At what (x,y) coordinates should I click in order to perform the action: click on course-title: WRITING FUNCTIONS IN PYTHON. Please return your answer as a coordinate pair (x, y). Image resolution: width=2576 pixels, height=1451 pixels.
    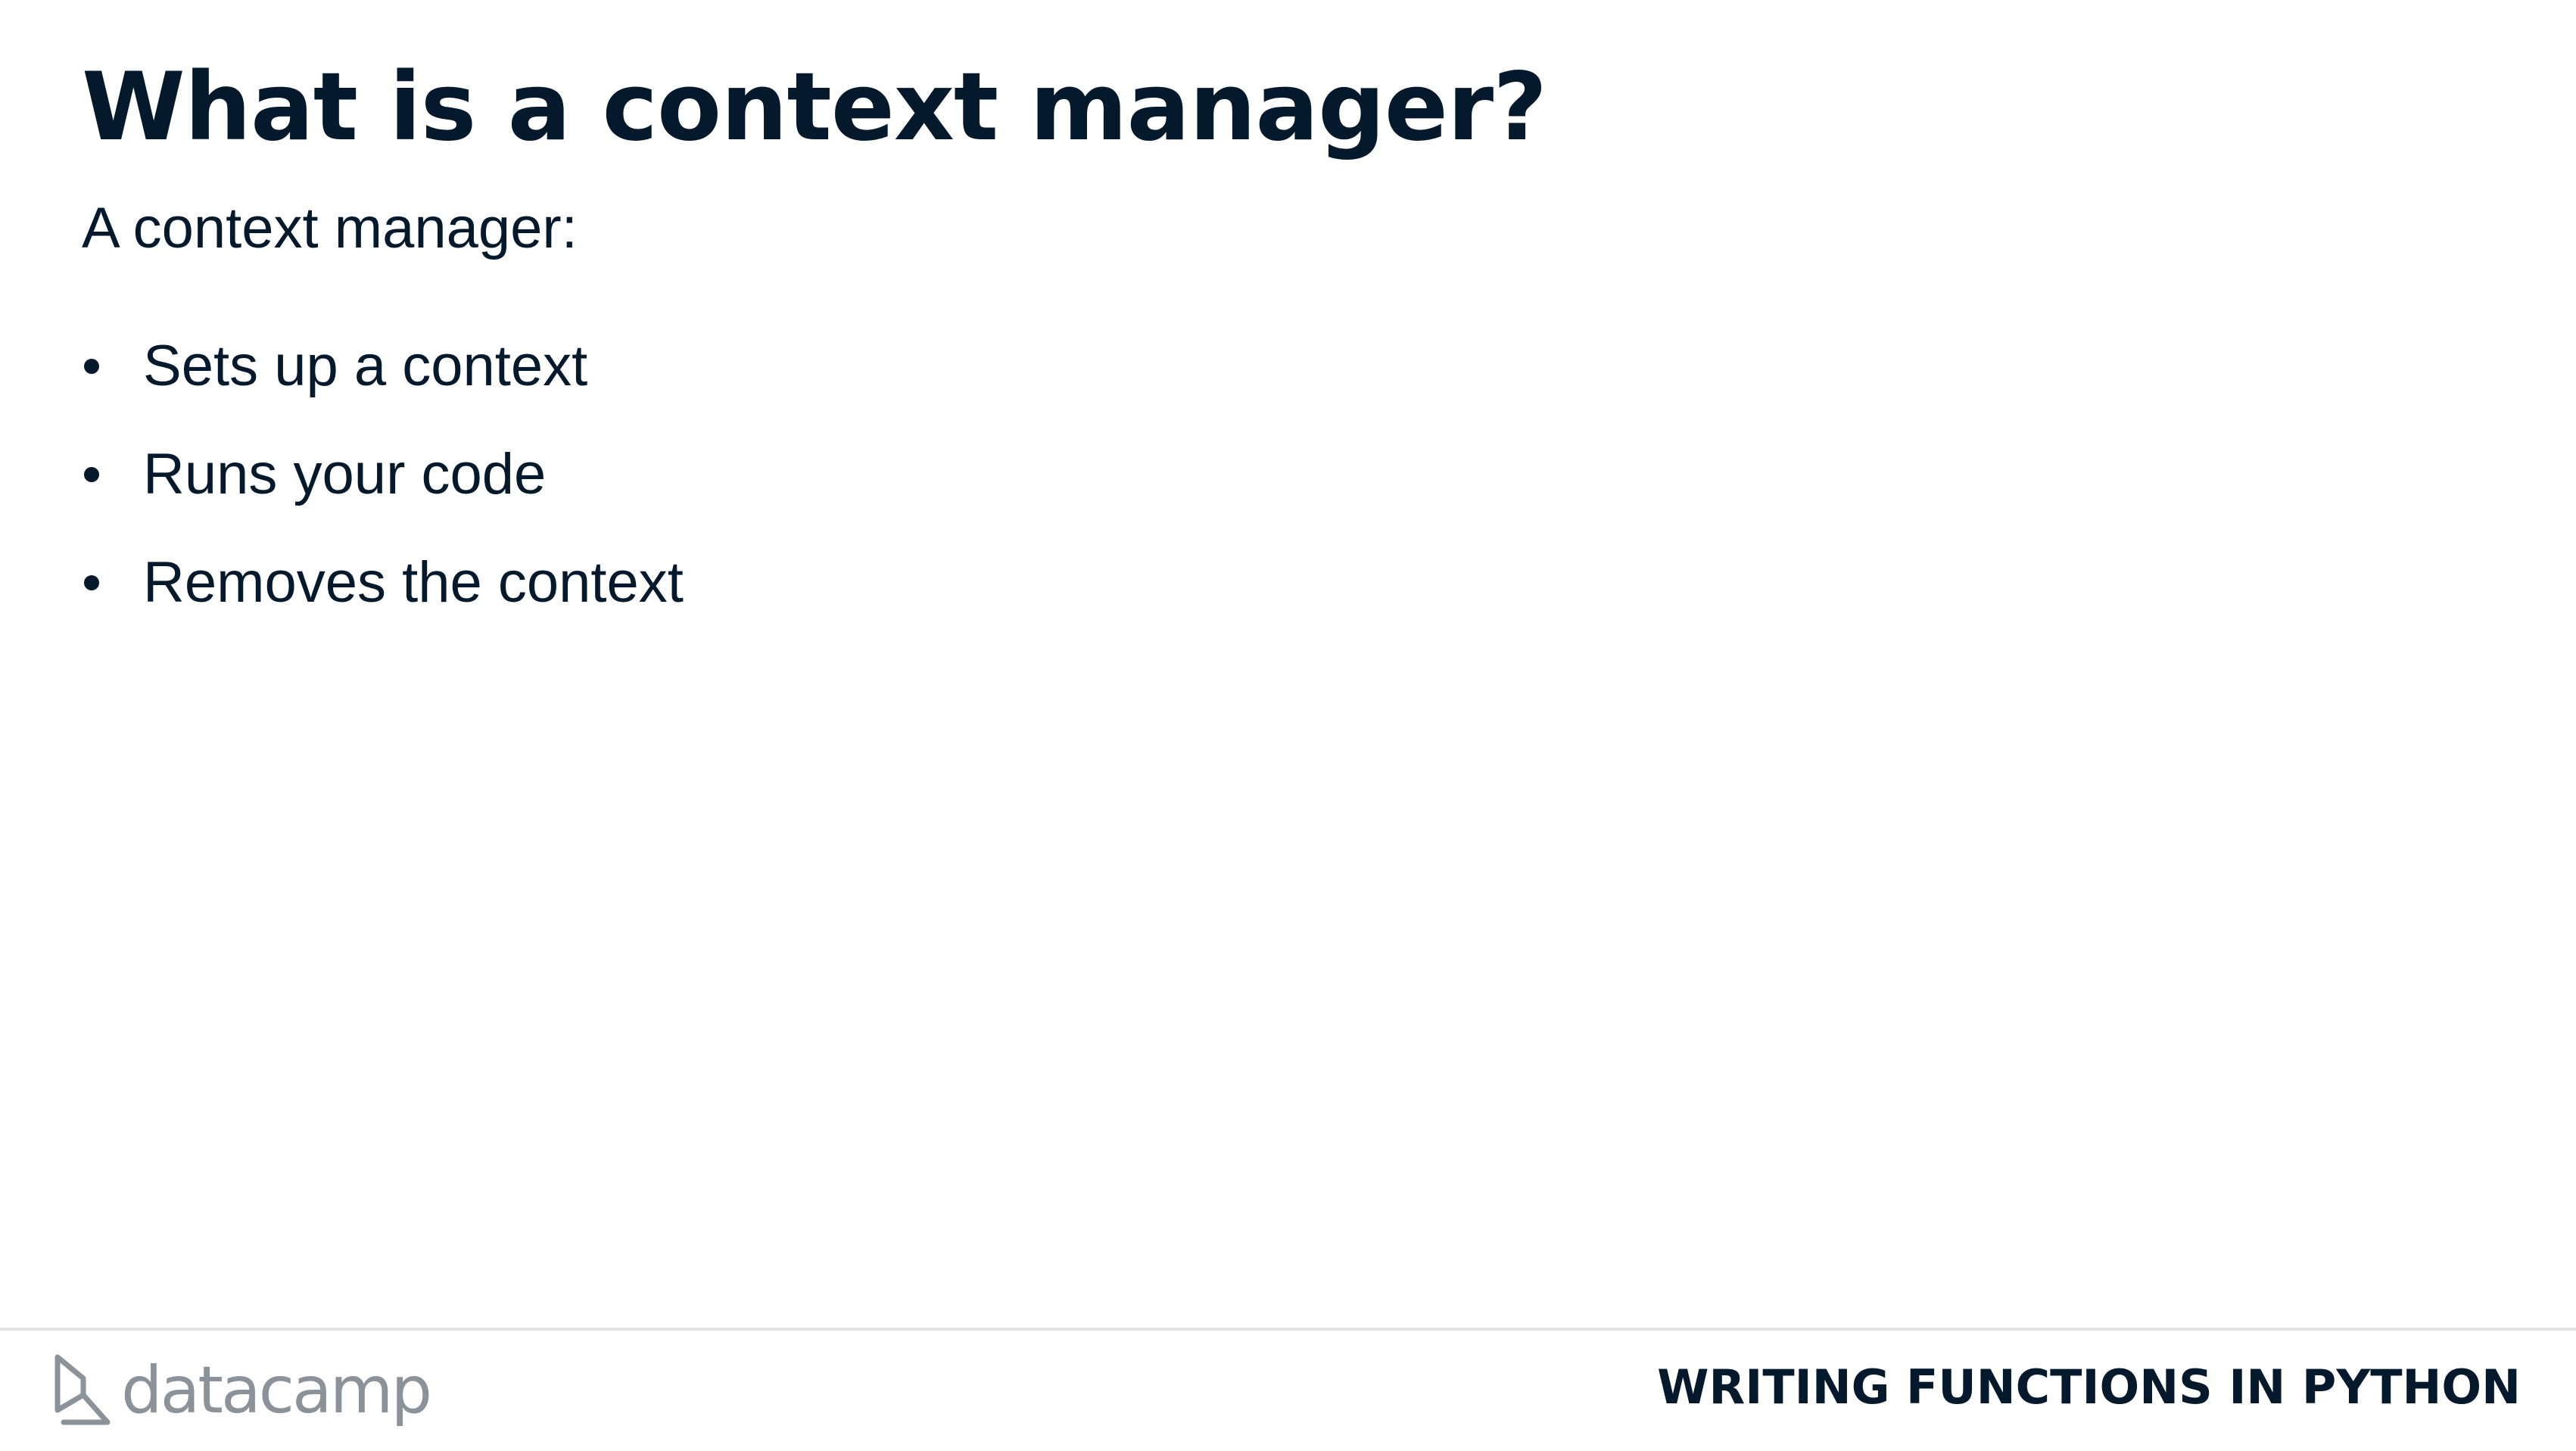
    Looking at the image, I should click on (2089, 1387).